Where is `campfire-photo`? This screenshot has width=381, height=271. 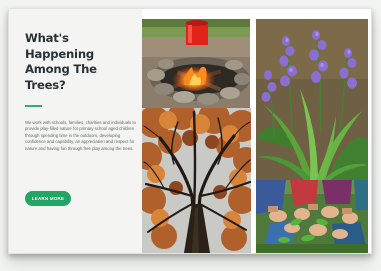
campfire-photo is located at coordinates (196, 66).